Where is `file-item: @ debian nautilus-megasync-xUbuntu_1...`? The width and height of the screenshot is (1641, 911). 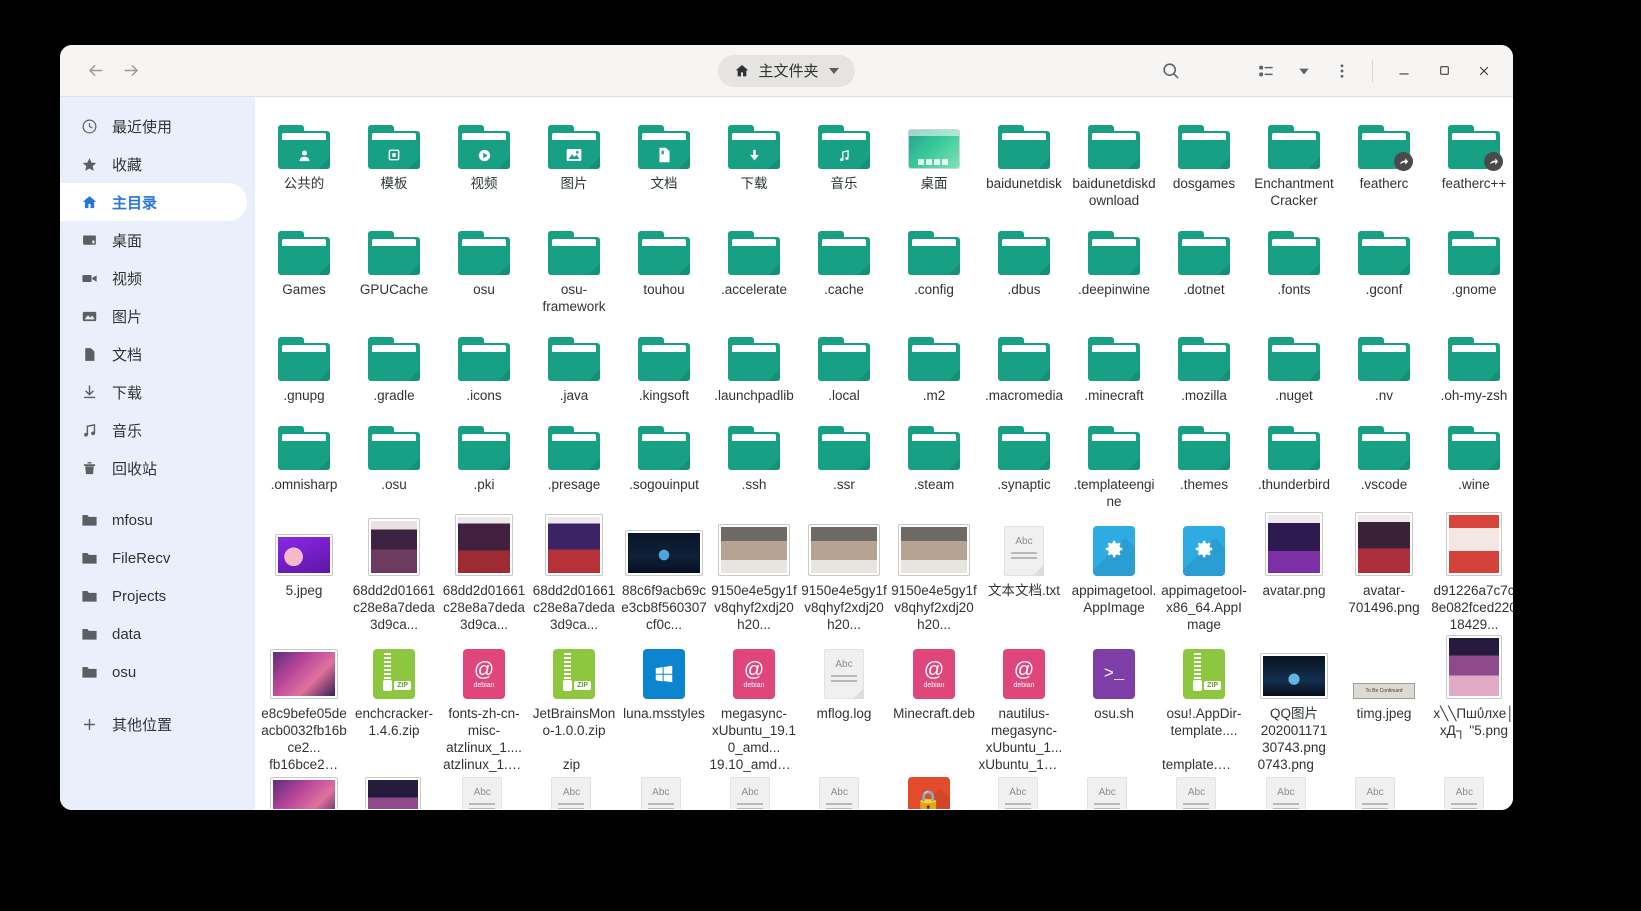 file-item: @ debian nautilus-megasync-xUbuntu_1... is located at coordinates (1024, 694).